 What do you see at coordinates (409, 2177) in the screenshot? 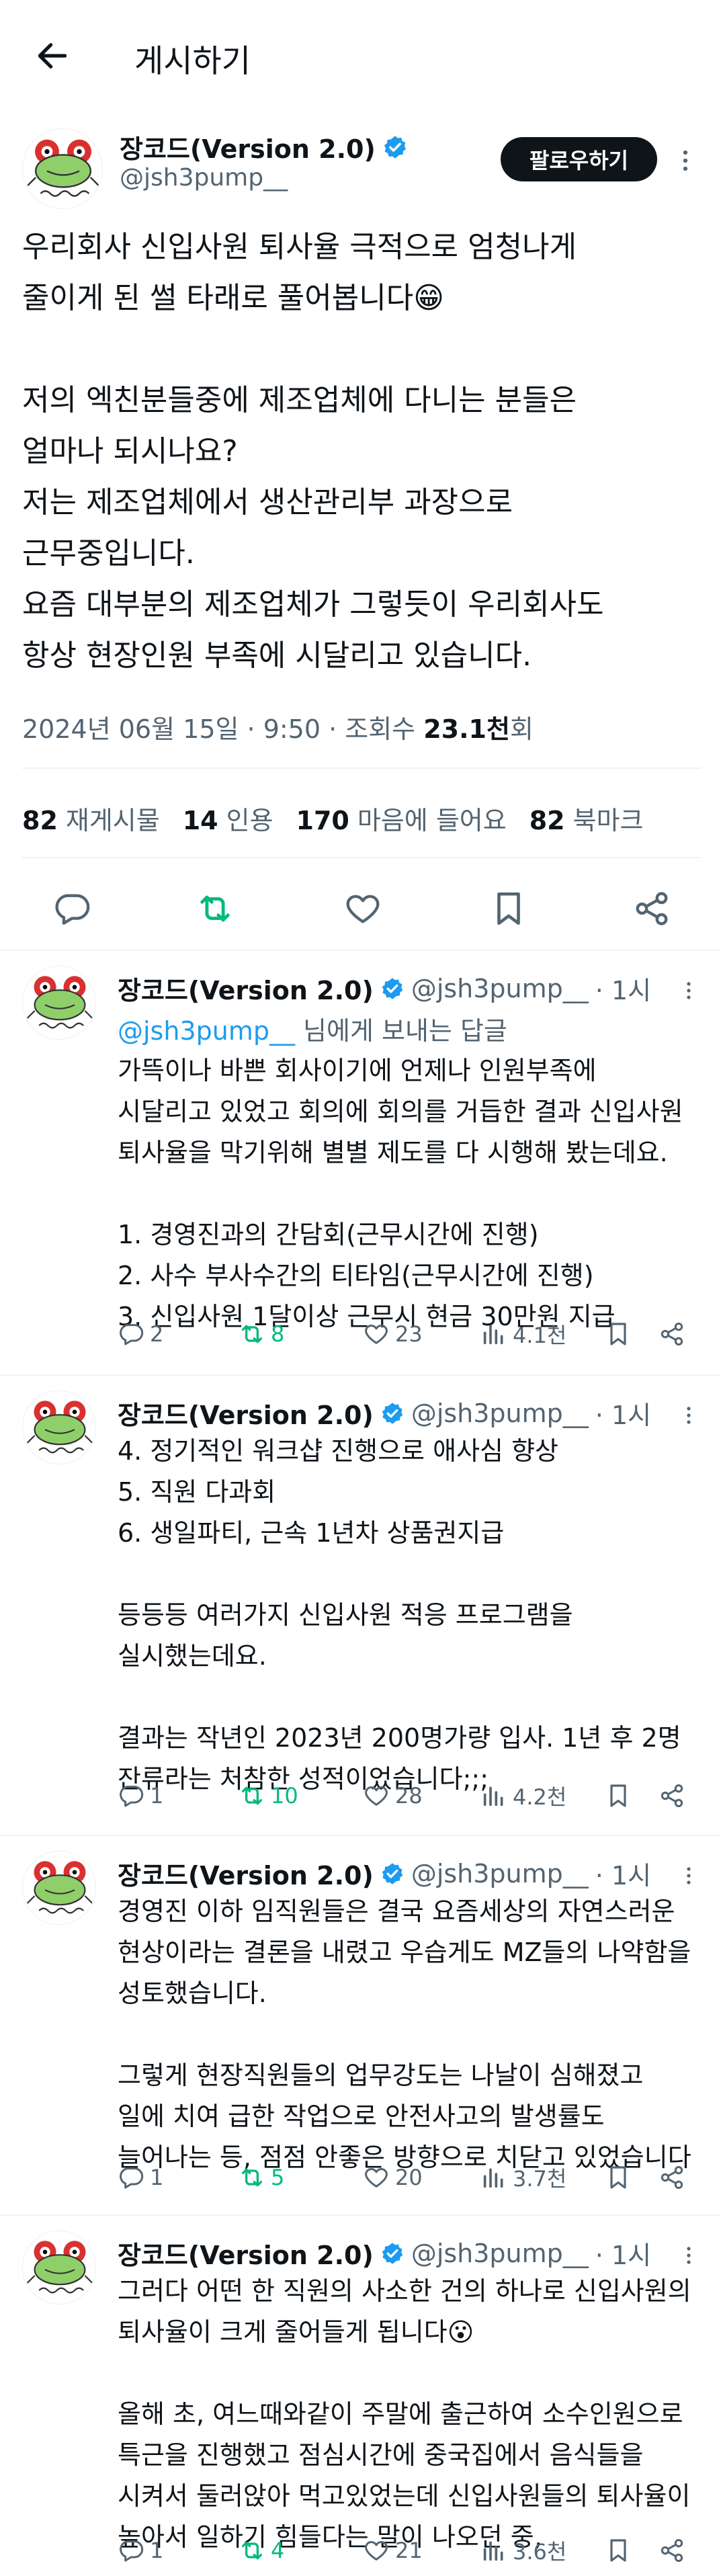
I see `like-count: 20` at bounding box center [409, 2177].